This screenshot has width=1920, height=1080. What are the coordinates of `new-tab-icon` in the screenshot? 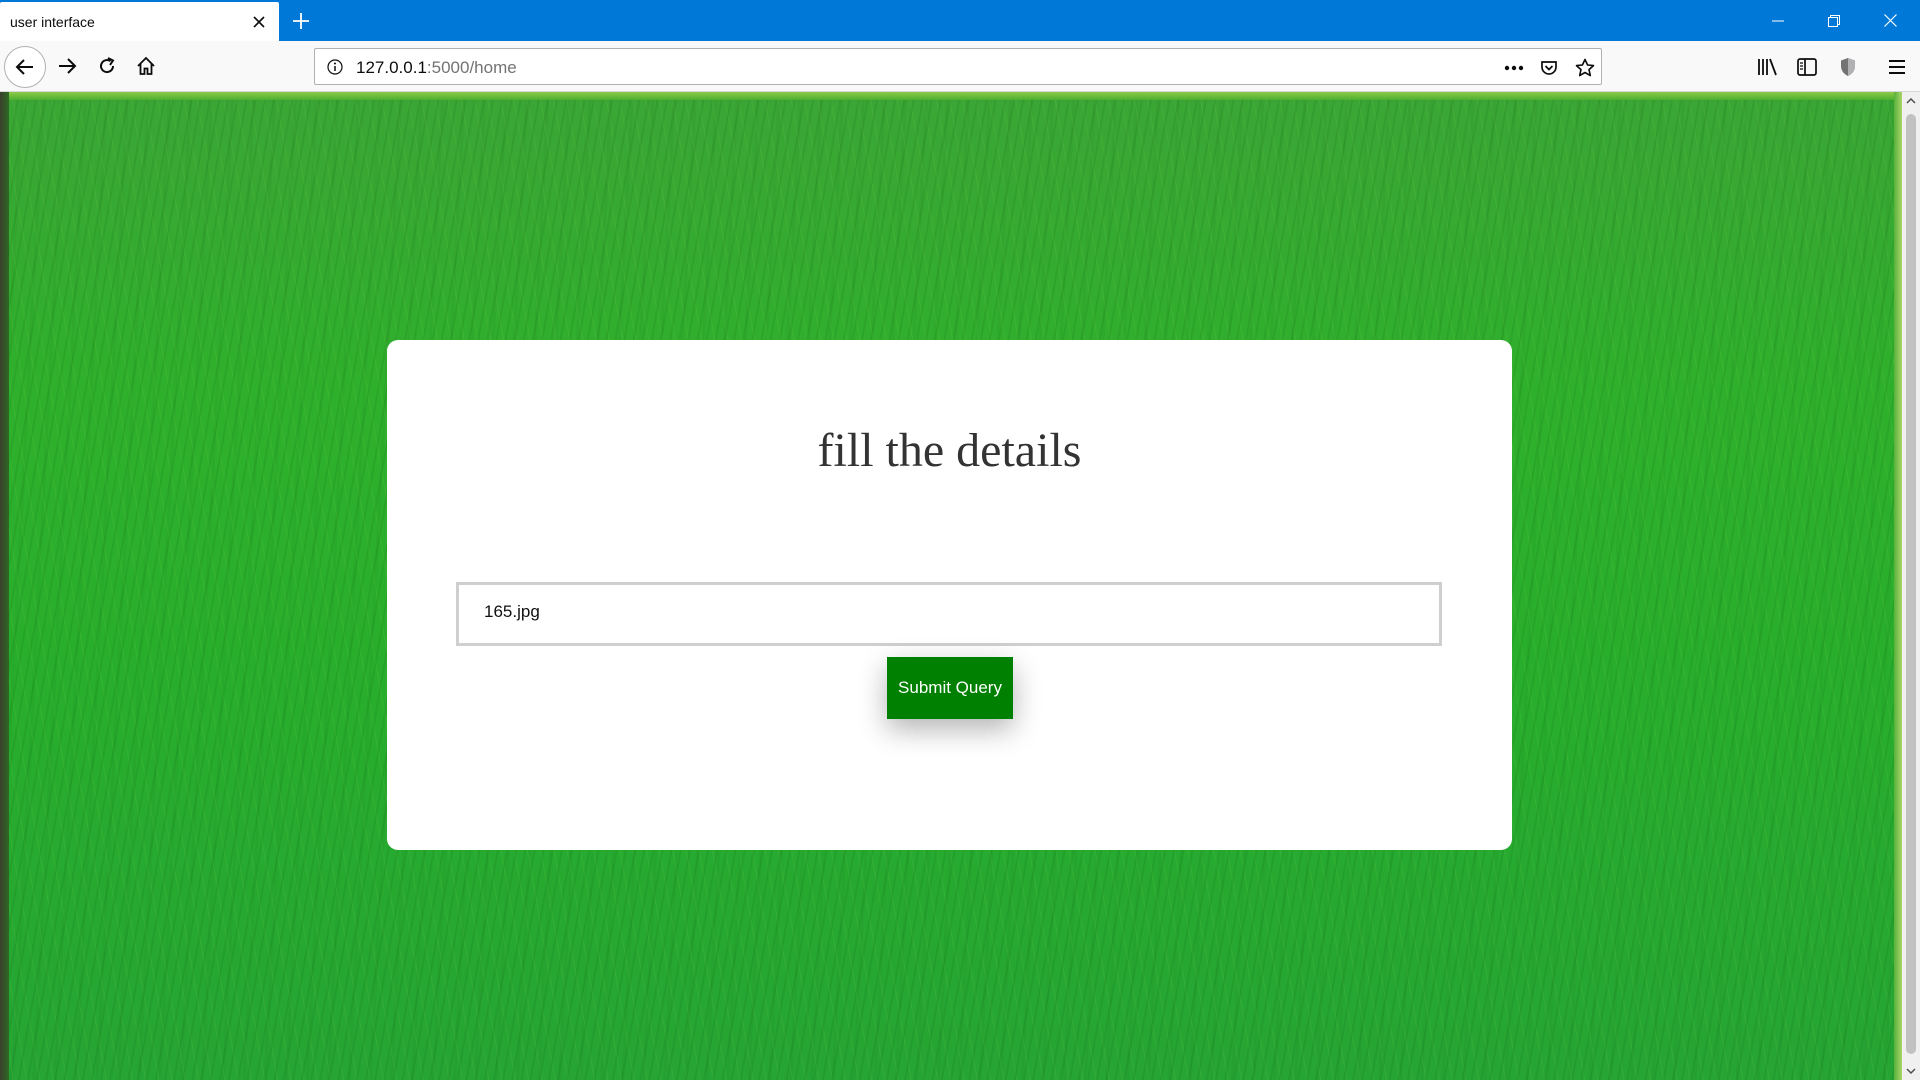 It's located at (301, 21).